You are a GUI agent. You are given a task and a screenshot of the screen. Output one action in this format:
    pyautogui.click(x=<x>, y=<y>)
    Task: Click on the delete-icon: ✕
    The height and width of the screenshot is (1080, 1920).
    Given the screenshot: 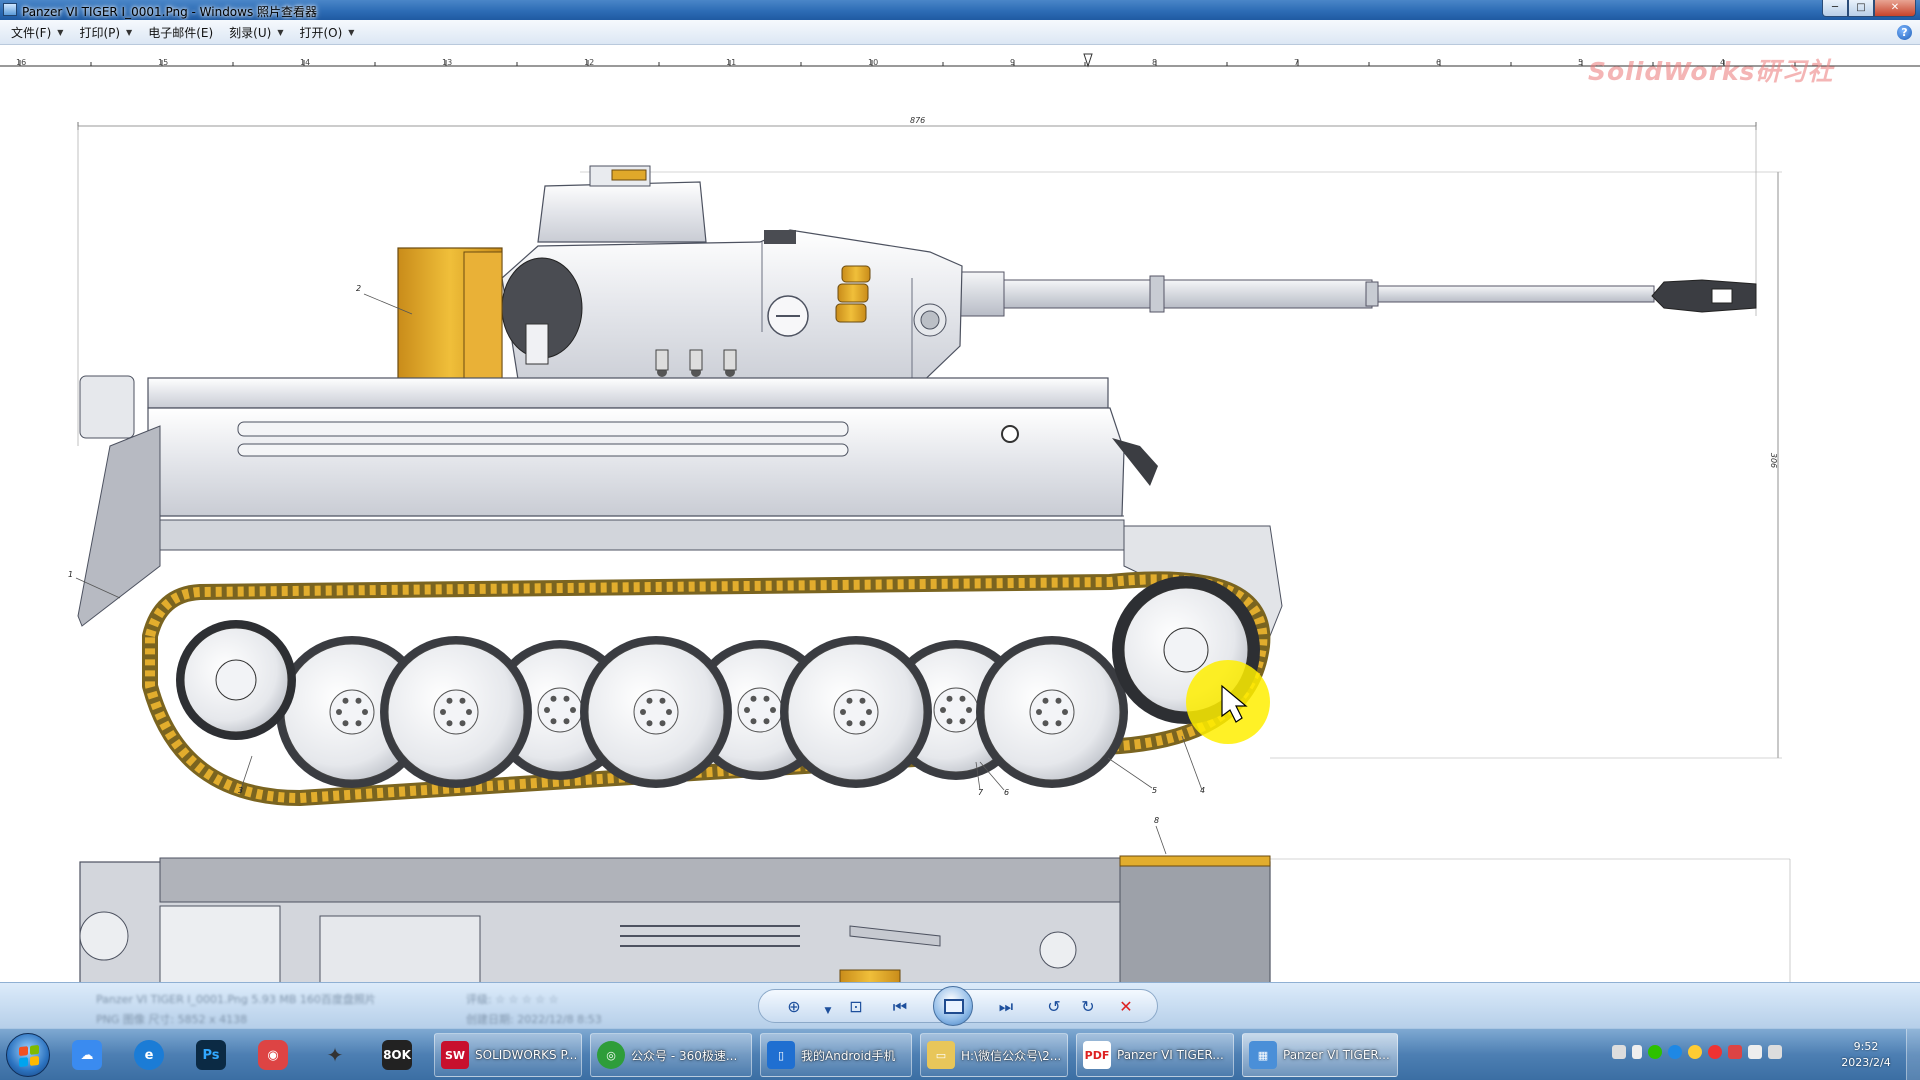 What is the action you would take?
    pyautogui.click(x=1126, y=1007)
    